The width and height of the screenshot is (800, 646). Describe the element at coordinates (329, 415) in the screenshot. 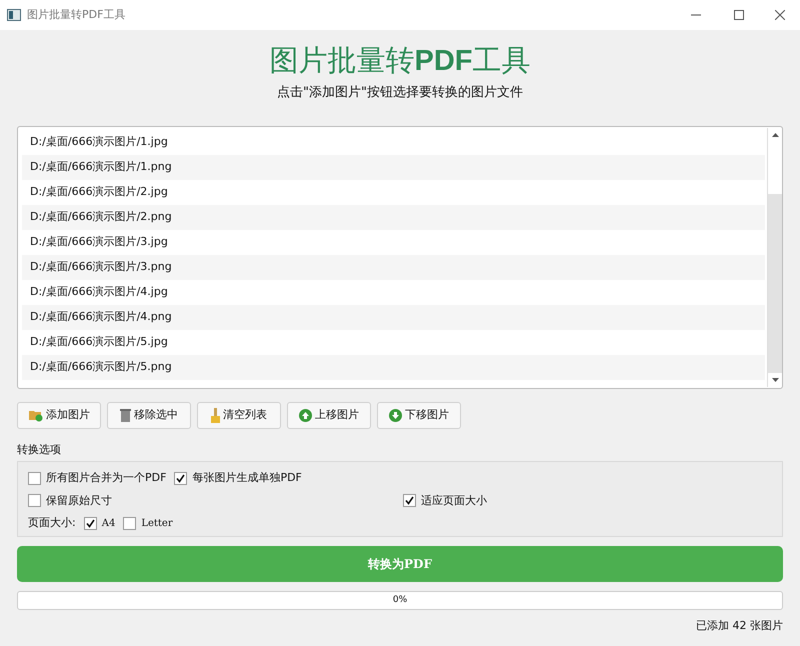

I see `toolbar-button: 上移图片` at that location.